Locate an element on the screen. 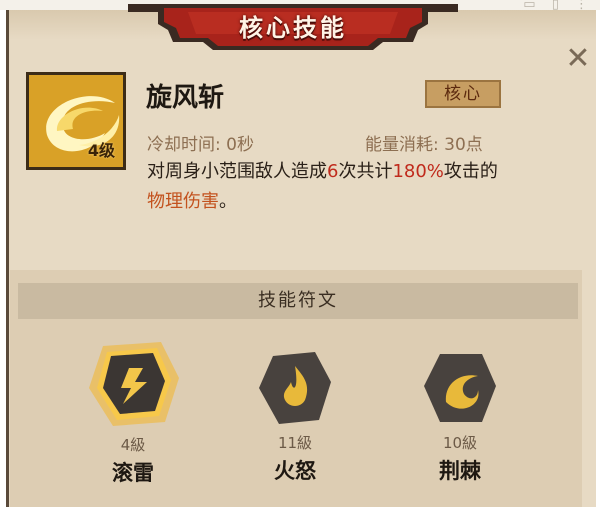 The image size is (600, 507). rune-name: 滚雷 is located at coordinates (133, 473).